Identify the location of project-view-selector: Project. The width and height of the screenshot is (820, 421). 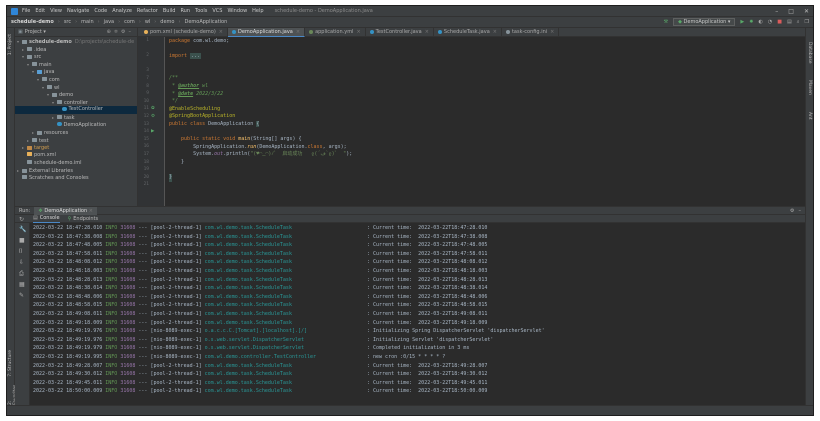
(33, 32).